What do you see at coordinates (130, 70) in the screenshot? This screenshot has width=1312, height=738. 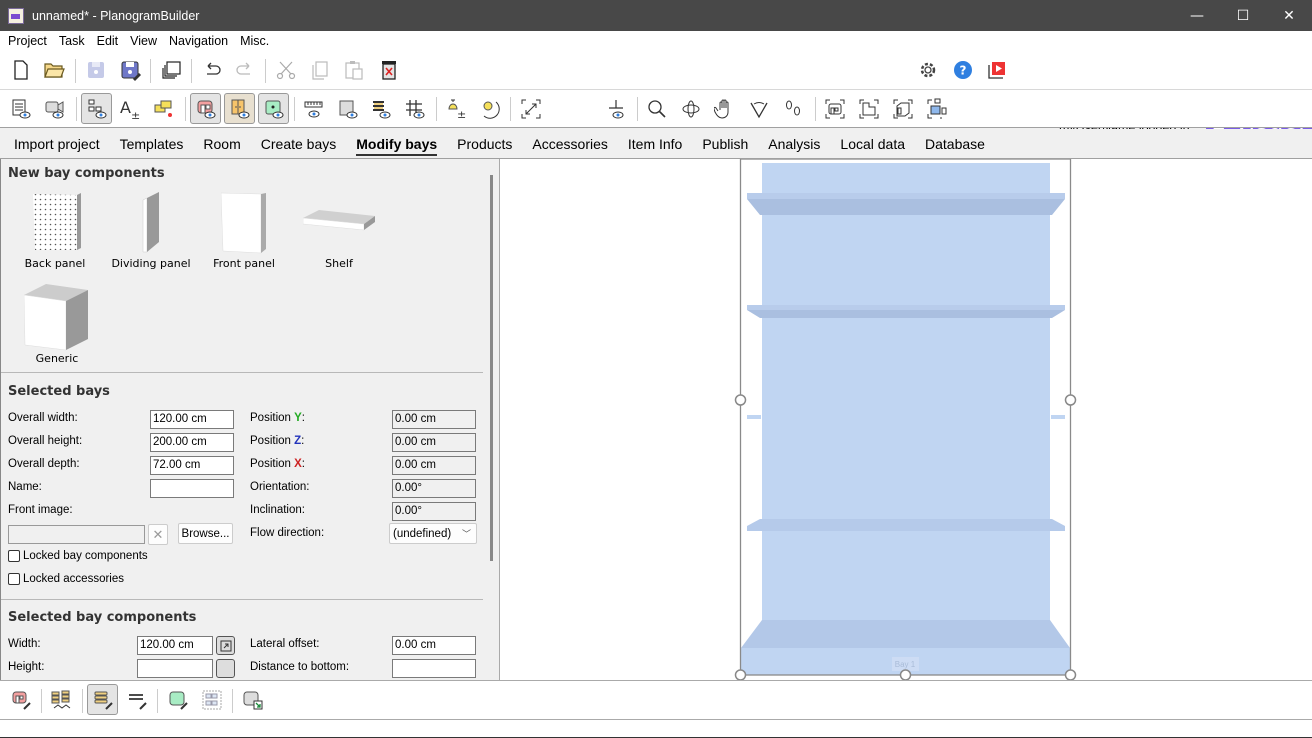 I see `save-as-icon` at bounding box center [130, 70].